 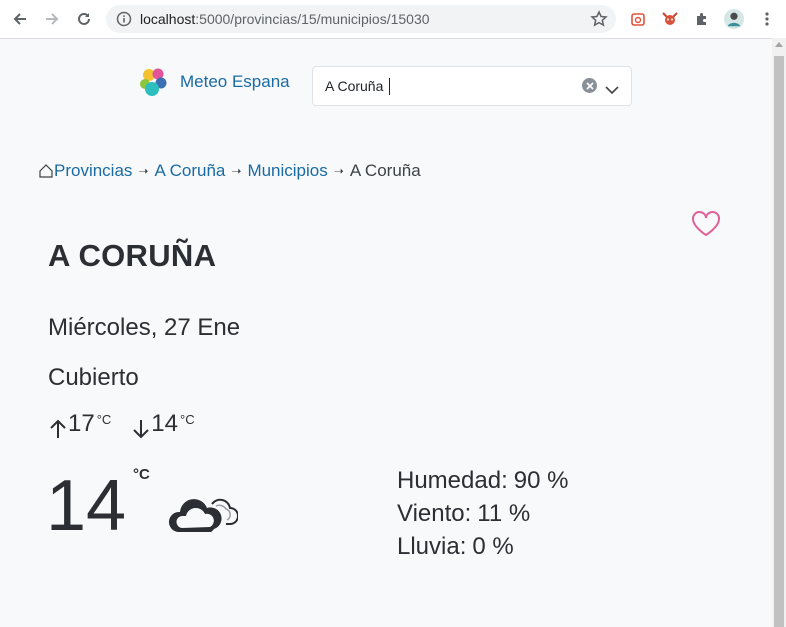 What do you see at coordinates (354, 86) in the screenshot?
I see `municipio-select-value: A Coruña` at bounding box center [354, 86].